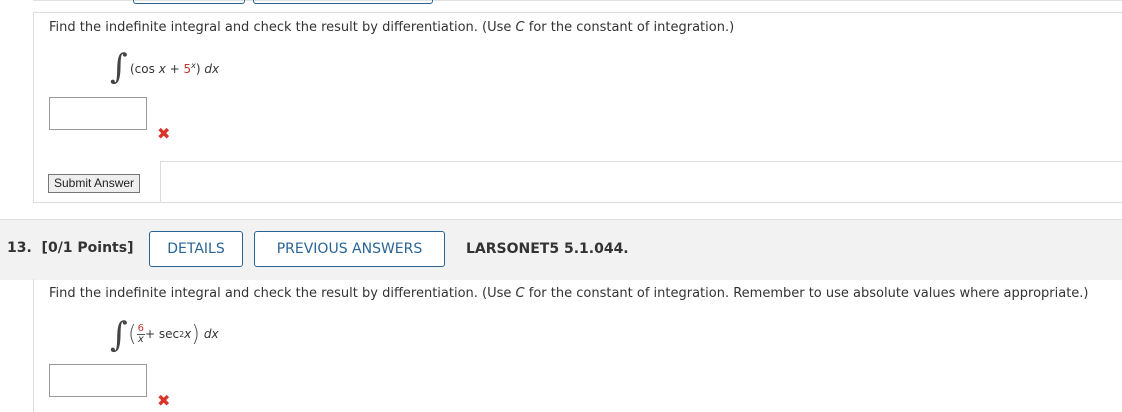  What do you see at coordinates (98, 113) in the screenshot?
I see `answer-input` at bounding box center [98, 113].